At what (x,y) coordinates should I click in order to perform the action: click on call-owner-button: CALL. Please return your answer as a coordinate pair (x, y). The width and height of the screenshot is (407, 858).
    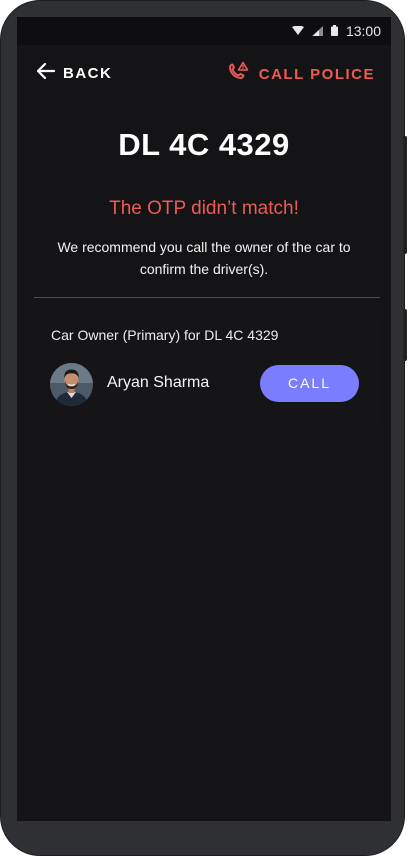
    Looking at the image, I should click on (309, 383).